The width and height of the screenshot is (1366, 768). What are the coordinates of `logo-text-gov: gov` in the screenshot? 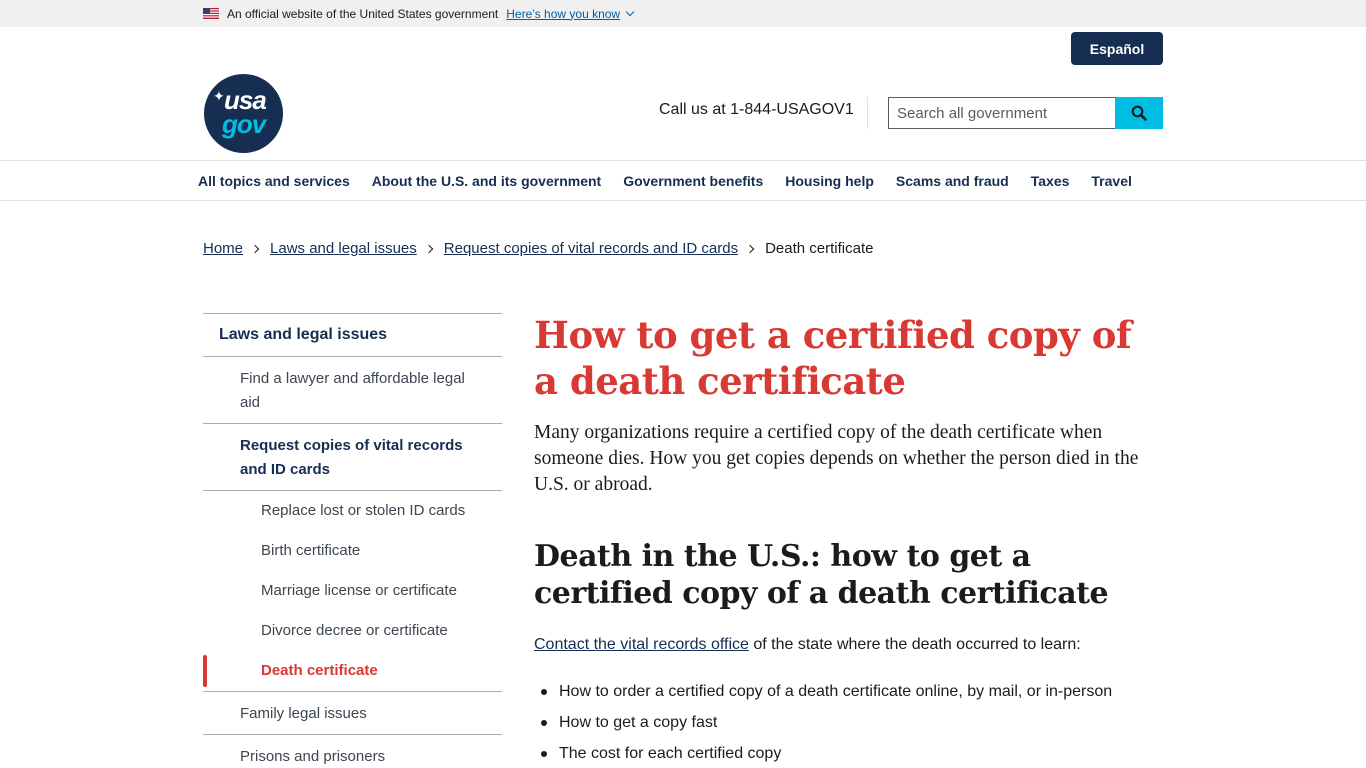 It's located at (244, 124).